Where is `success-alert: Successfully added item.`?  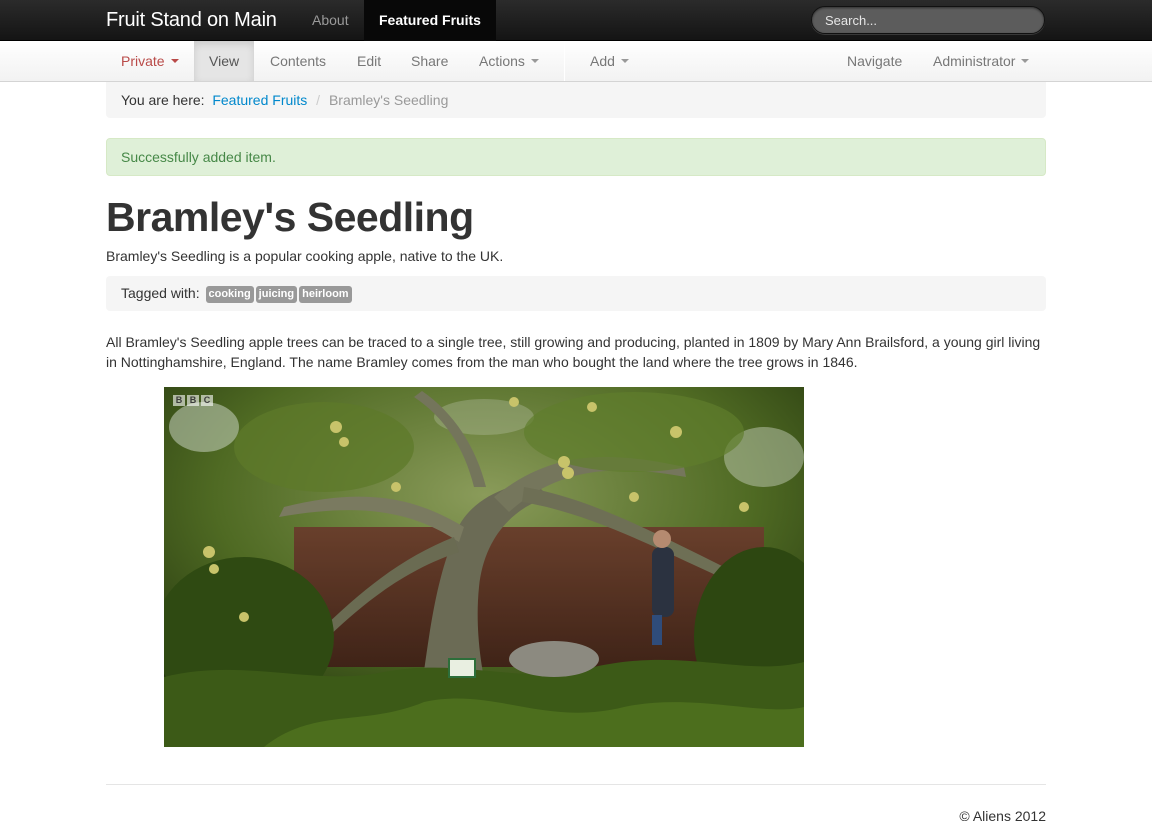
success-alert: Successfully added item. is located at coordinates (576, 157).